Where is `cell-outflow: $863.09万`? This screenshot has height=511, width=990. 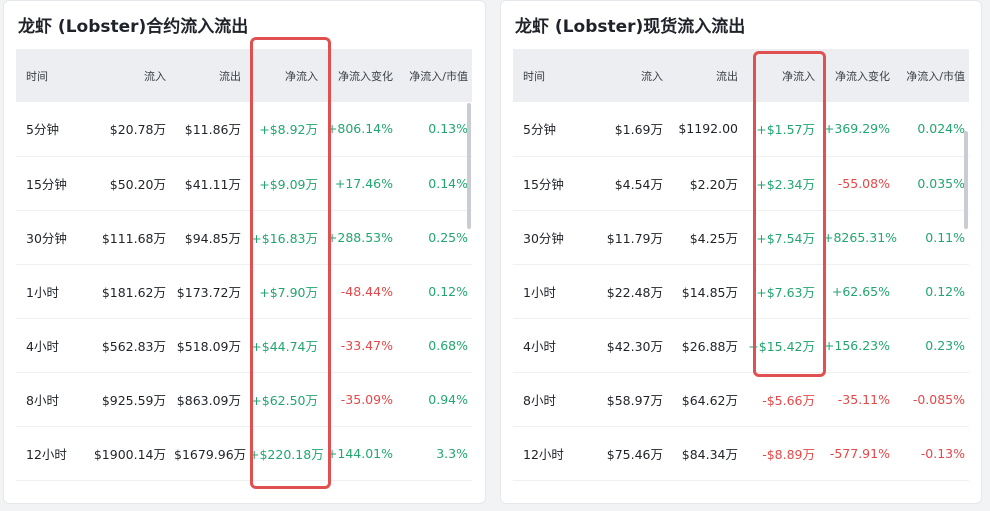
cell-outflow: $863.09万 is located at coordinates (208, 400).